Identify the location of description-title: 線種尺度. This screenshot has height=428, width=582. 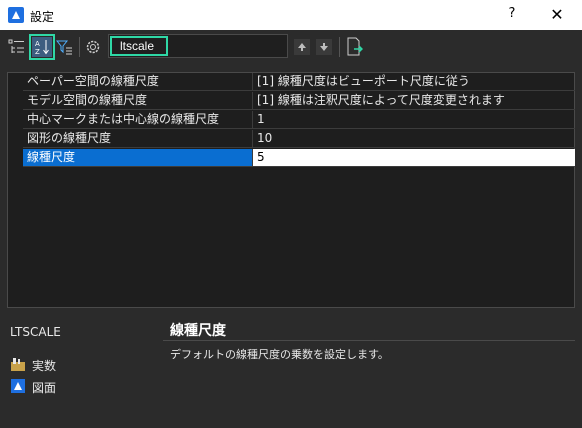
(198, 331).